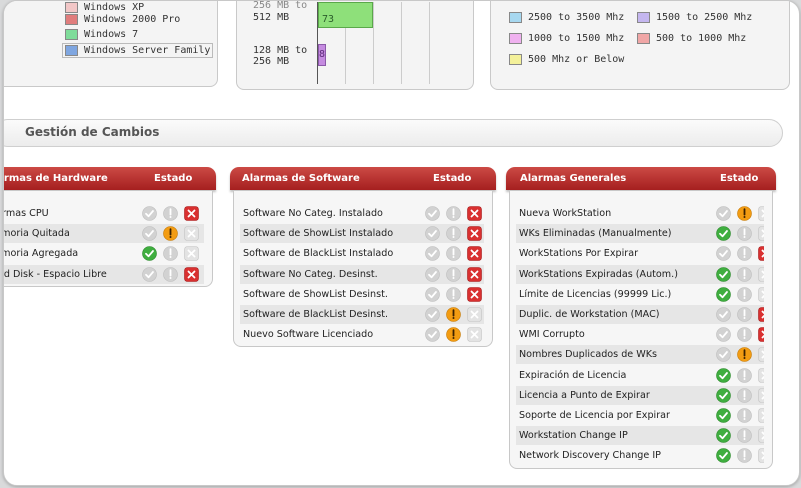 This screenshot has width=801, height=488. Describe the element at coordinates (362, 294) in the screenshot. I see `alarm-row: Software de ShowList Desinst.` at that location.